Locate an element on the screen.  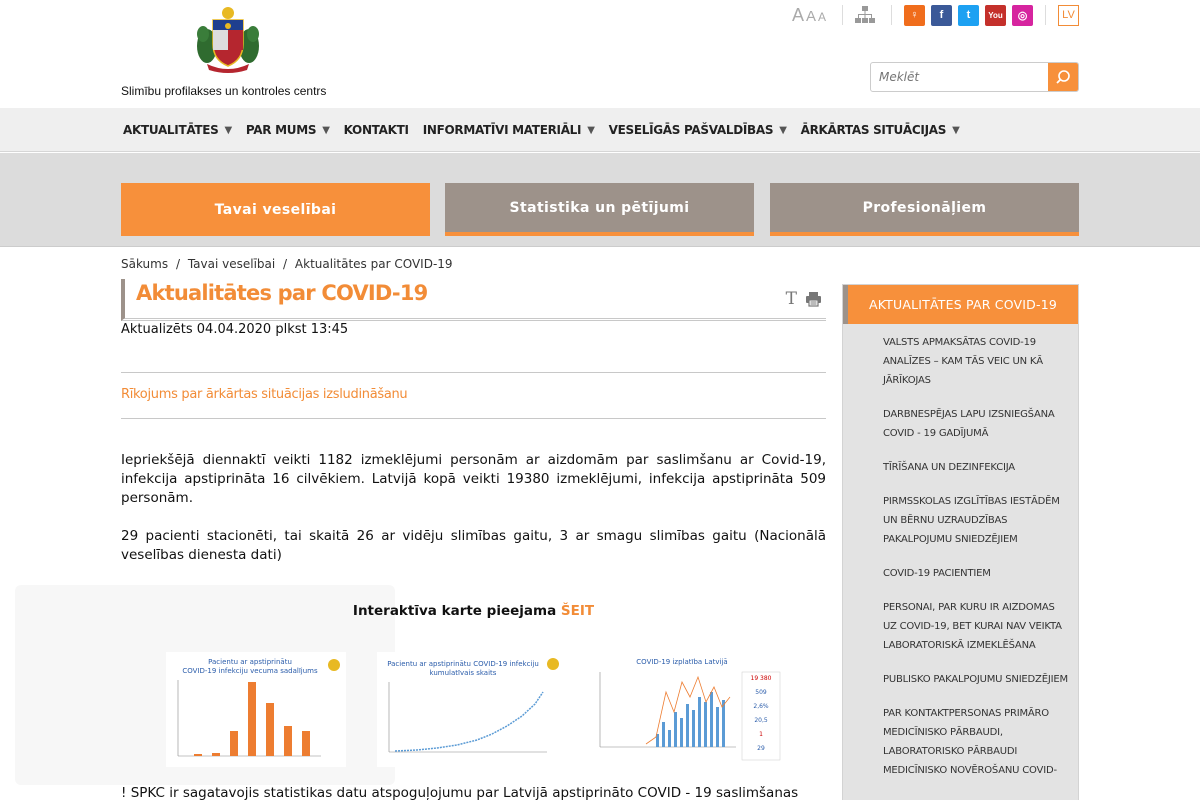
svg-text:COVID-19 infekciju vecuma sada: COVID-19 infekciju vecuma sadalījums is located at coordinates (250, 671).